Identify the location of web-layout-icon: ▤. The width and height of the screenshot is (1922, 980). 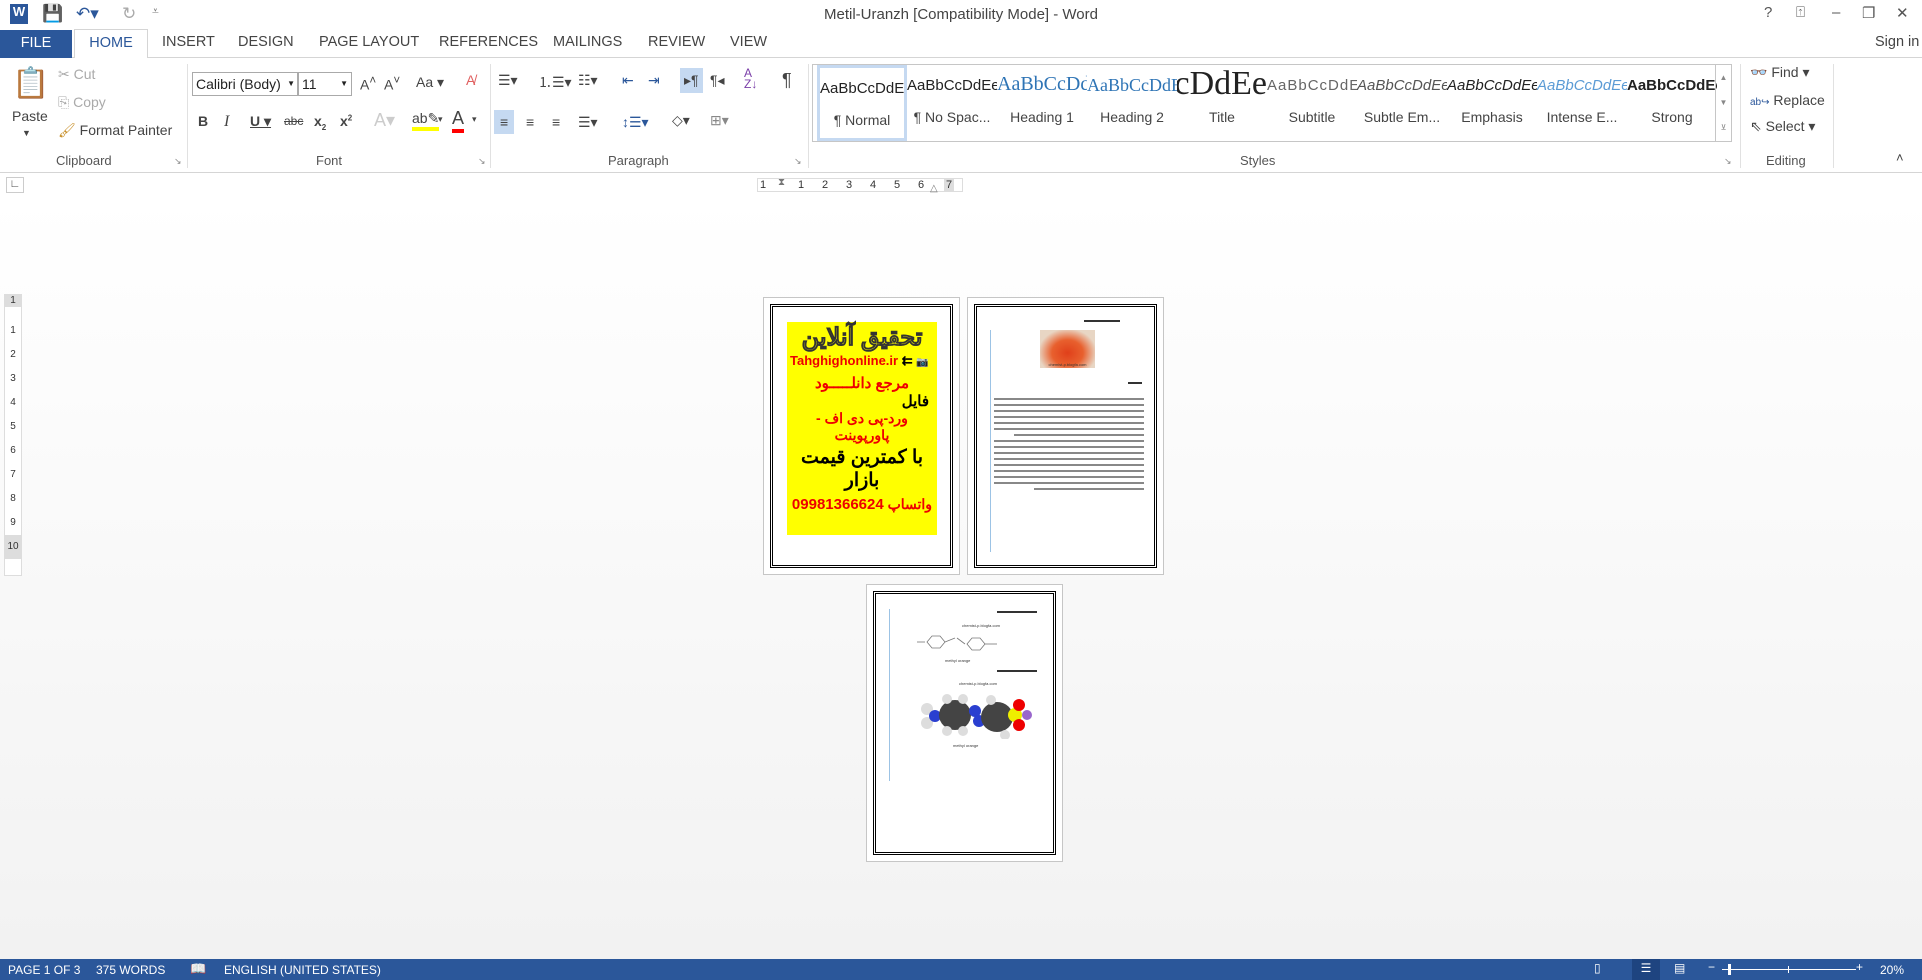
(1679, 968).